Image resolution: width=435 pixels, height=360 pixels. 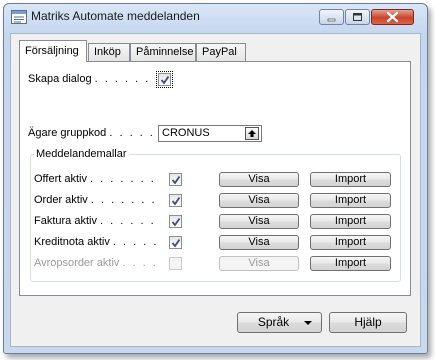 What do you see at coordinates (175, 263) in the screenshot?
I see `avropsorder-aktiv-checkbox` at bounding box center [175, 263].